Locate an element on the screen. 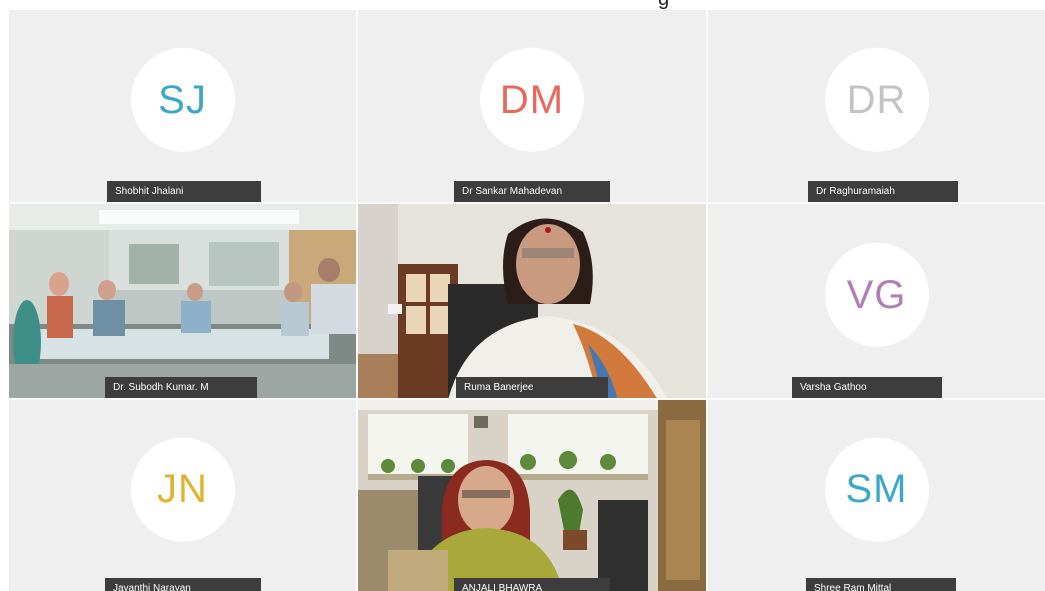  avatar-initials: DM is located at coordinates (532, 99).